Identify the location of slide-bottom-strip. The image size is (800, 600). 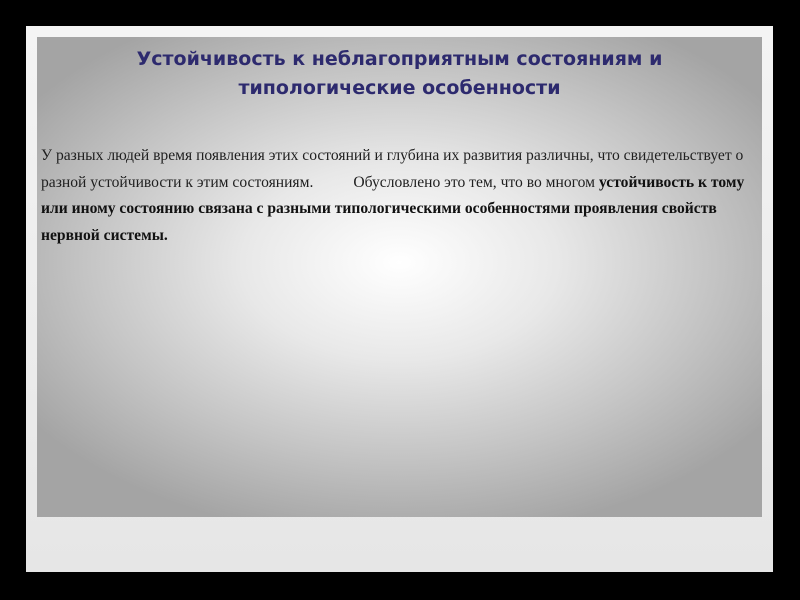
(399, 543).